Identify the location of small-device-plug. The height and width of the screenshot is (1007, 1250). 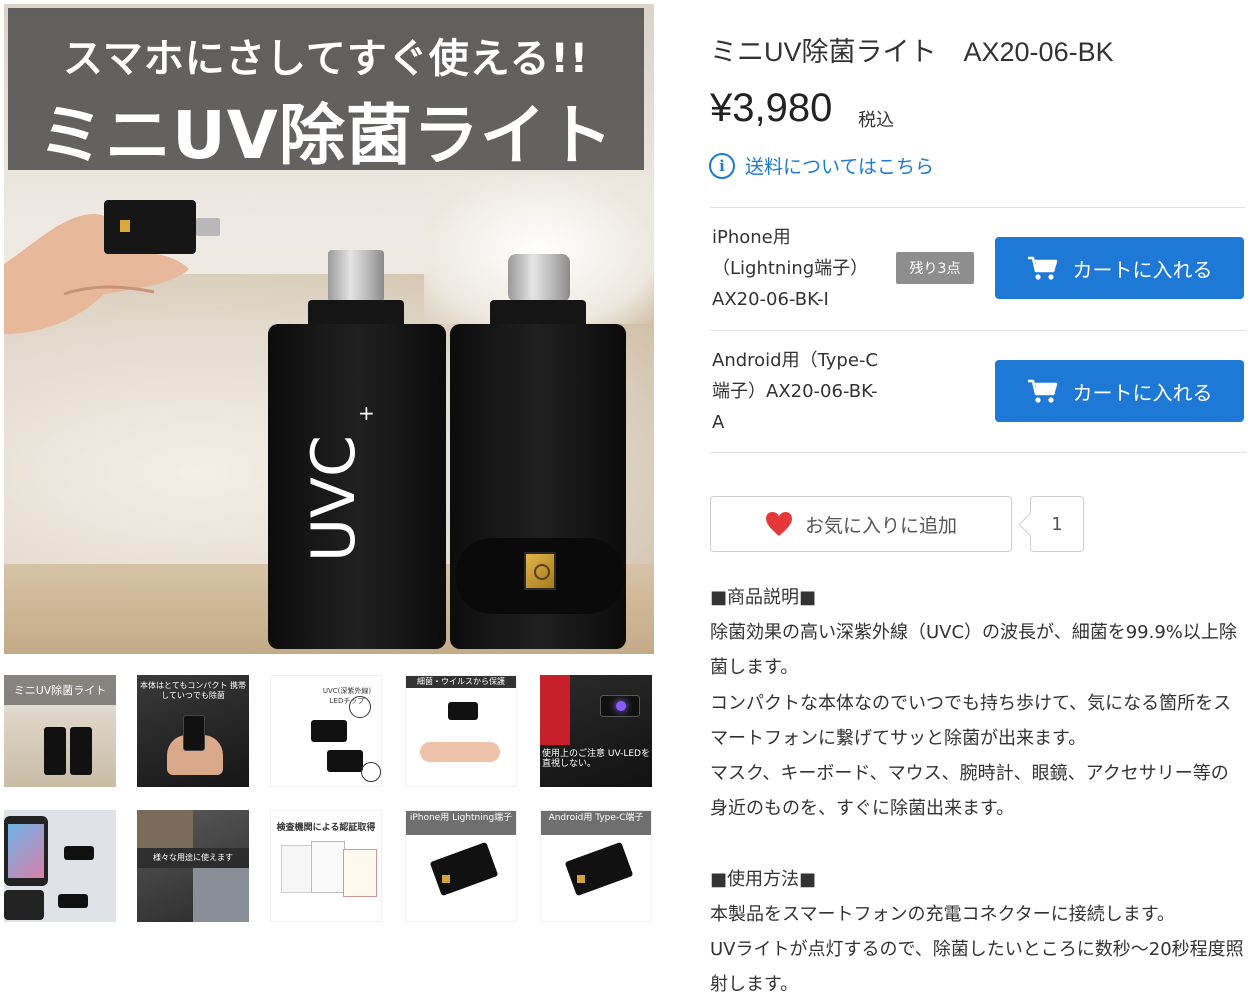
(208, 227).